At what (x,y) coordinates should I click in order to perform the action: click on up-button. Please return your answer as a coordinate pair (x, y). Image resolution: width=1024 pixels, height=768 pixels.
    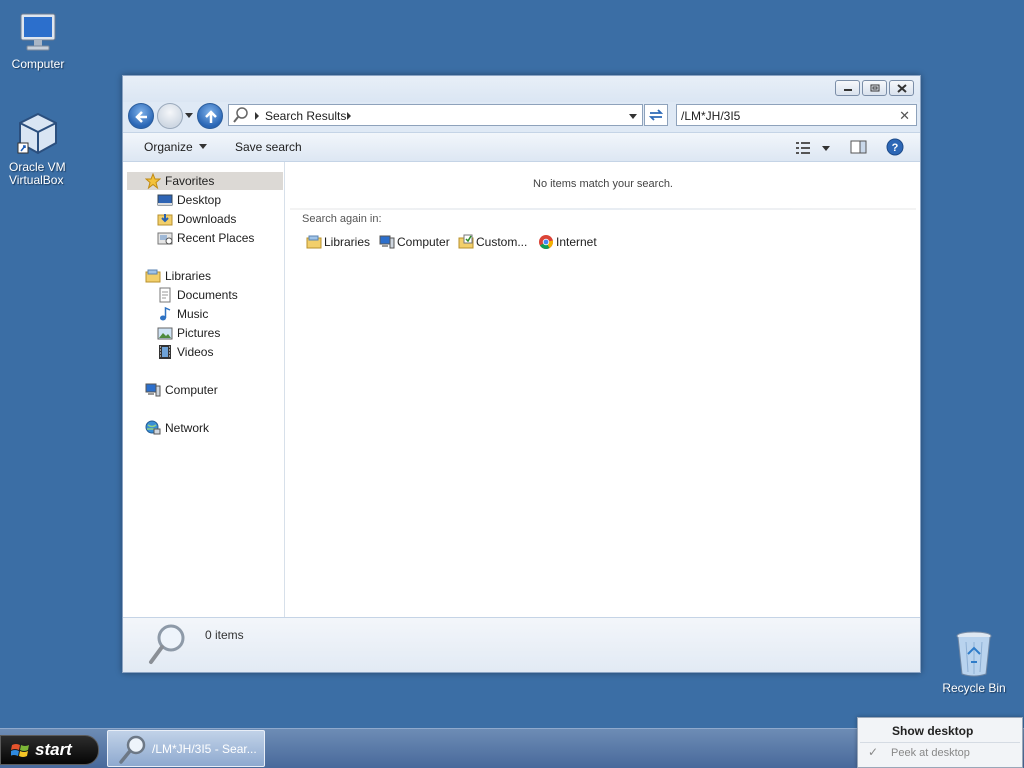
    Looking at the image, I should click on (210, 116).